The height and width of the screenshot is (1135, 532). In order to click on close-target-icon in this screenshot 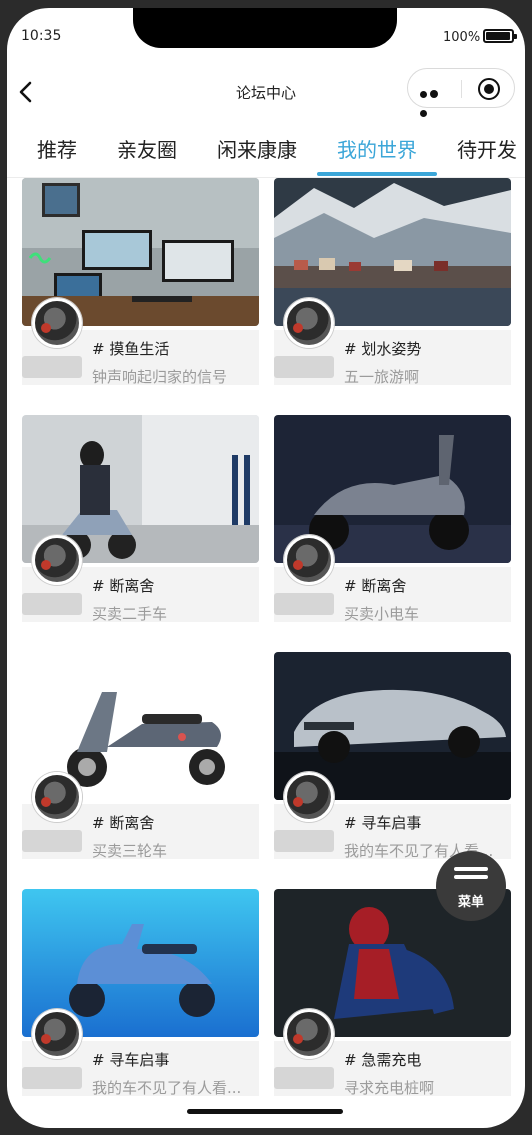, I will do `click(489, 89)`.